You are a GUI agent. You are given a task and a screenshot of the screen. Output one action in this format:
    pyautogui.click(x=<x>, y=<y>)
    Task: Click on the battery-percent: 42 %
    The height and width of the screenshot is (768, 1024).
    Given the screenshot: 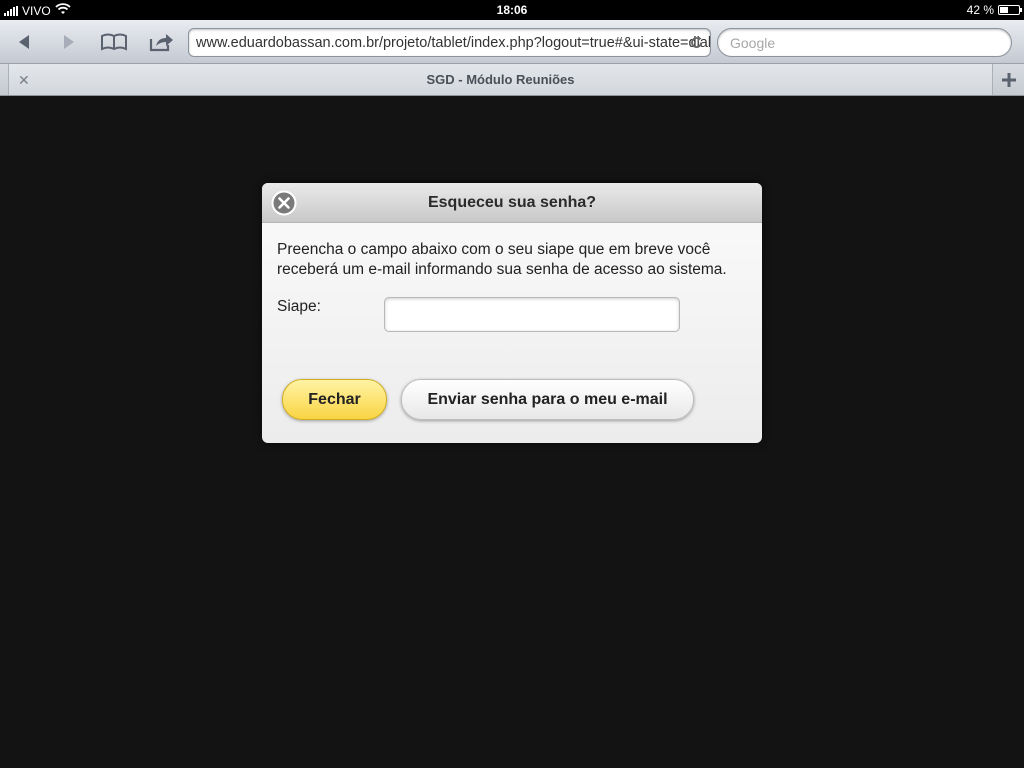 What is the action you would take?
    pyautogui.click(x=980, y=10)
    